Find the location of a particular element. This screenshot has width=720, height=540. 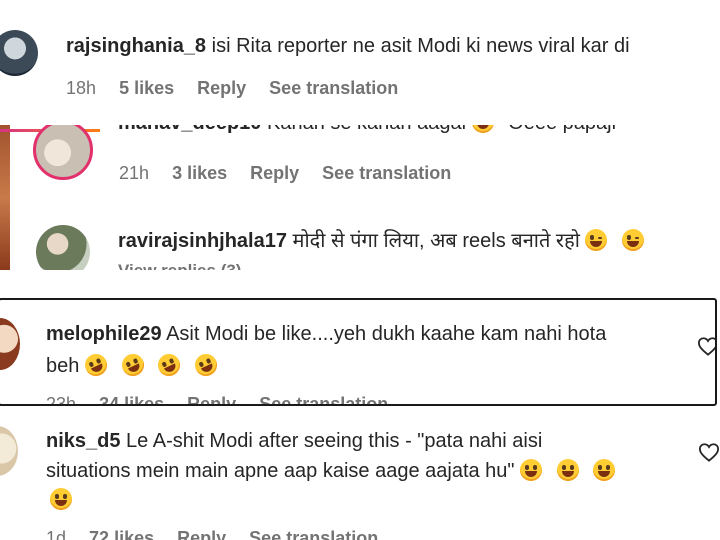

comment-meta: 18h 5 likes Reply See translation is located at coordinates (241, 88).